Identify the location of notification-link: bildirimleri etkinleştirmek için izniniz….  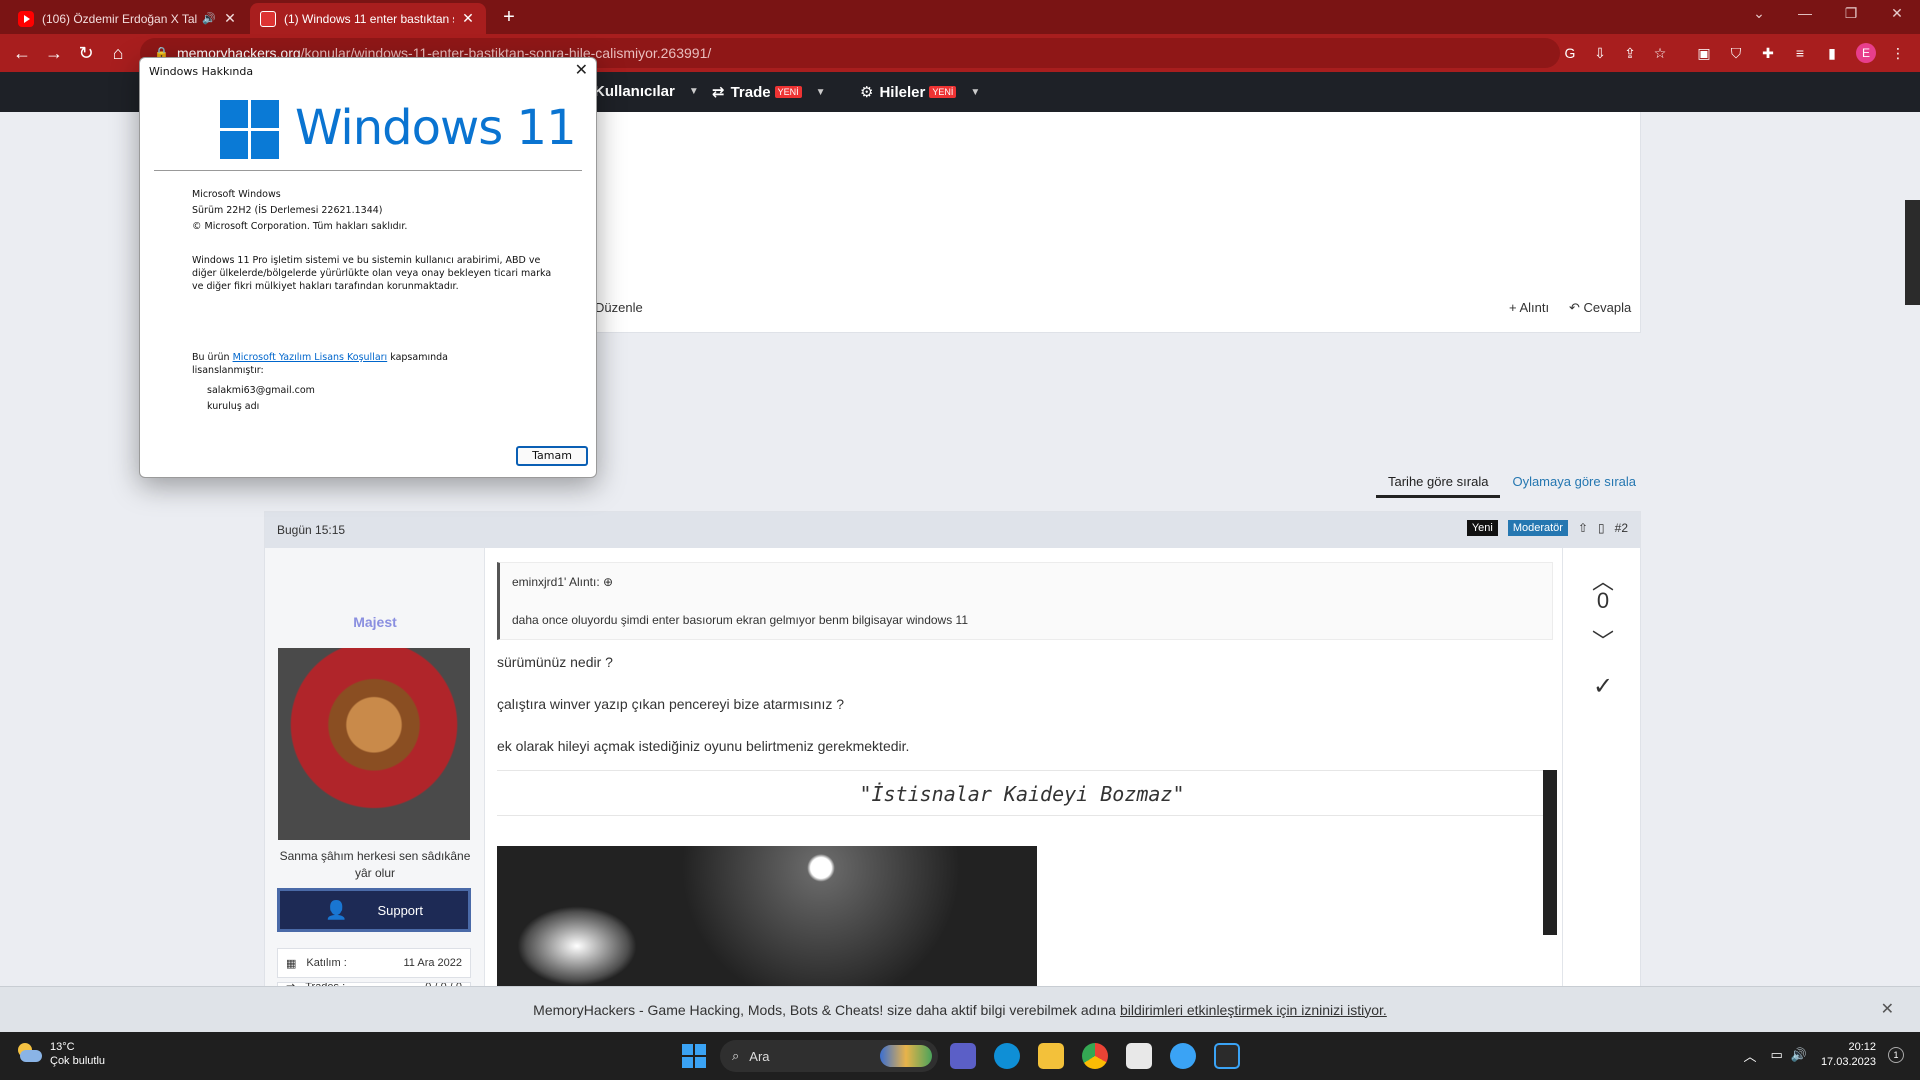
(1253, 1010).